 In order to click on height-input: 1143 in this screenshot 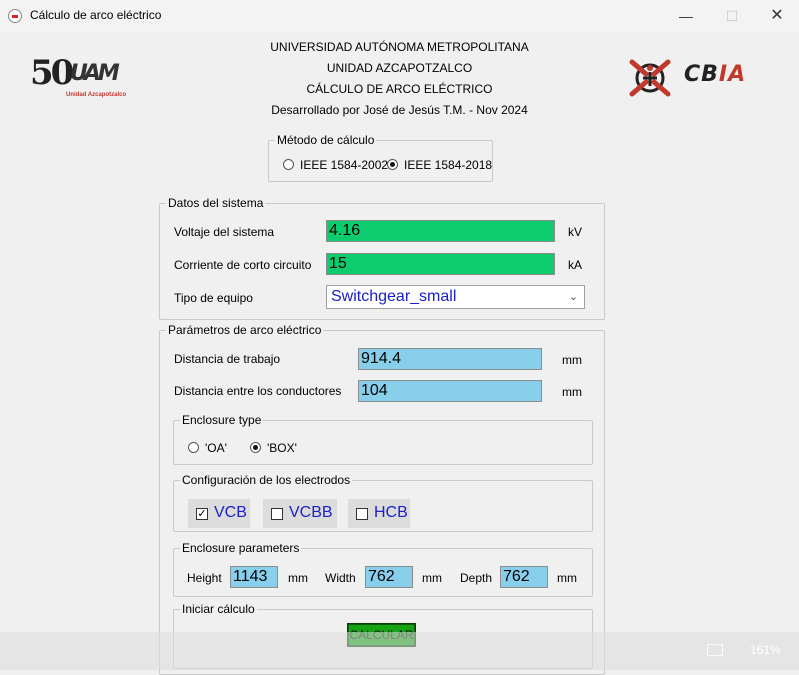, I will do `click(254, 577)`.